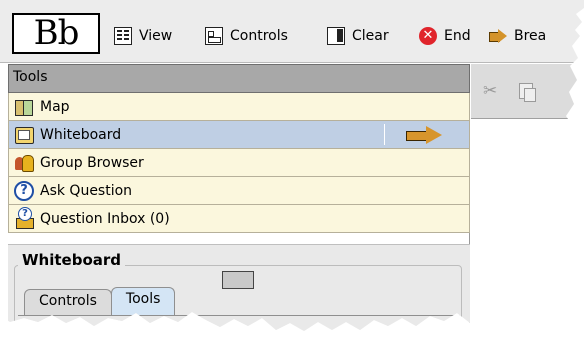 The image size is (584, 347). I want to click on whiteboard-tabs: Controls Tools, so click(100, 301).